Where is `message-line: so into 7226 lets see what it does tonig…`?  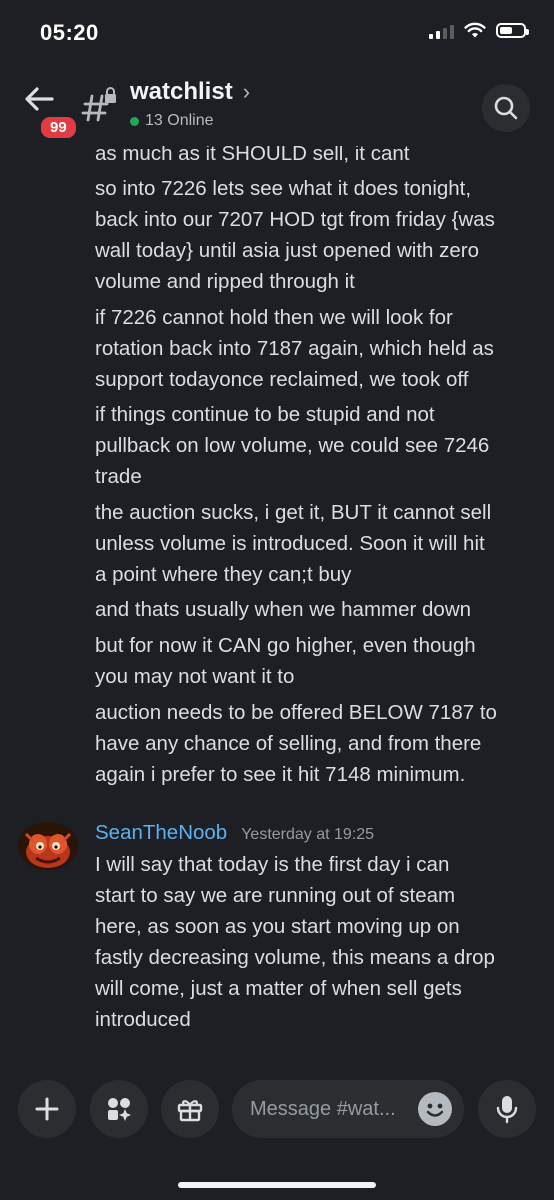 message-line: so into 7226 lets see what it does tonig… is located at coordinates (283, 188).